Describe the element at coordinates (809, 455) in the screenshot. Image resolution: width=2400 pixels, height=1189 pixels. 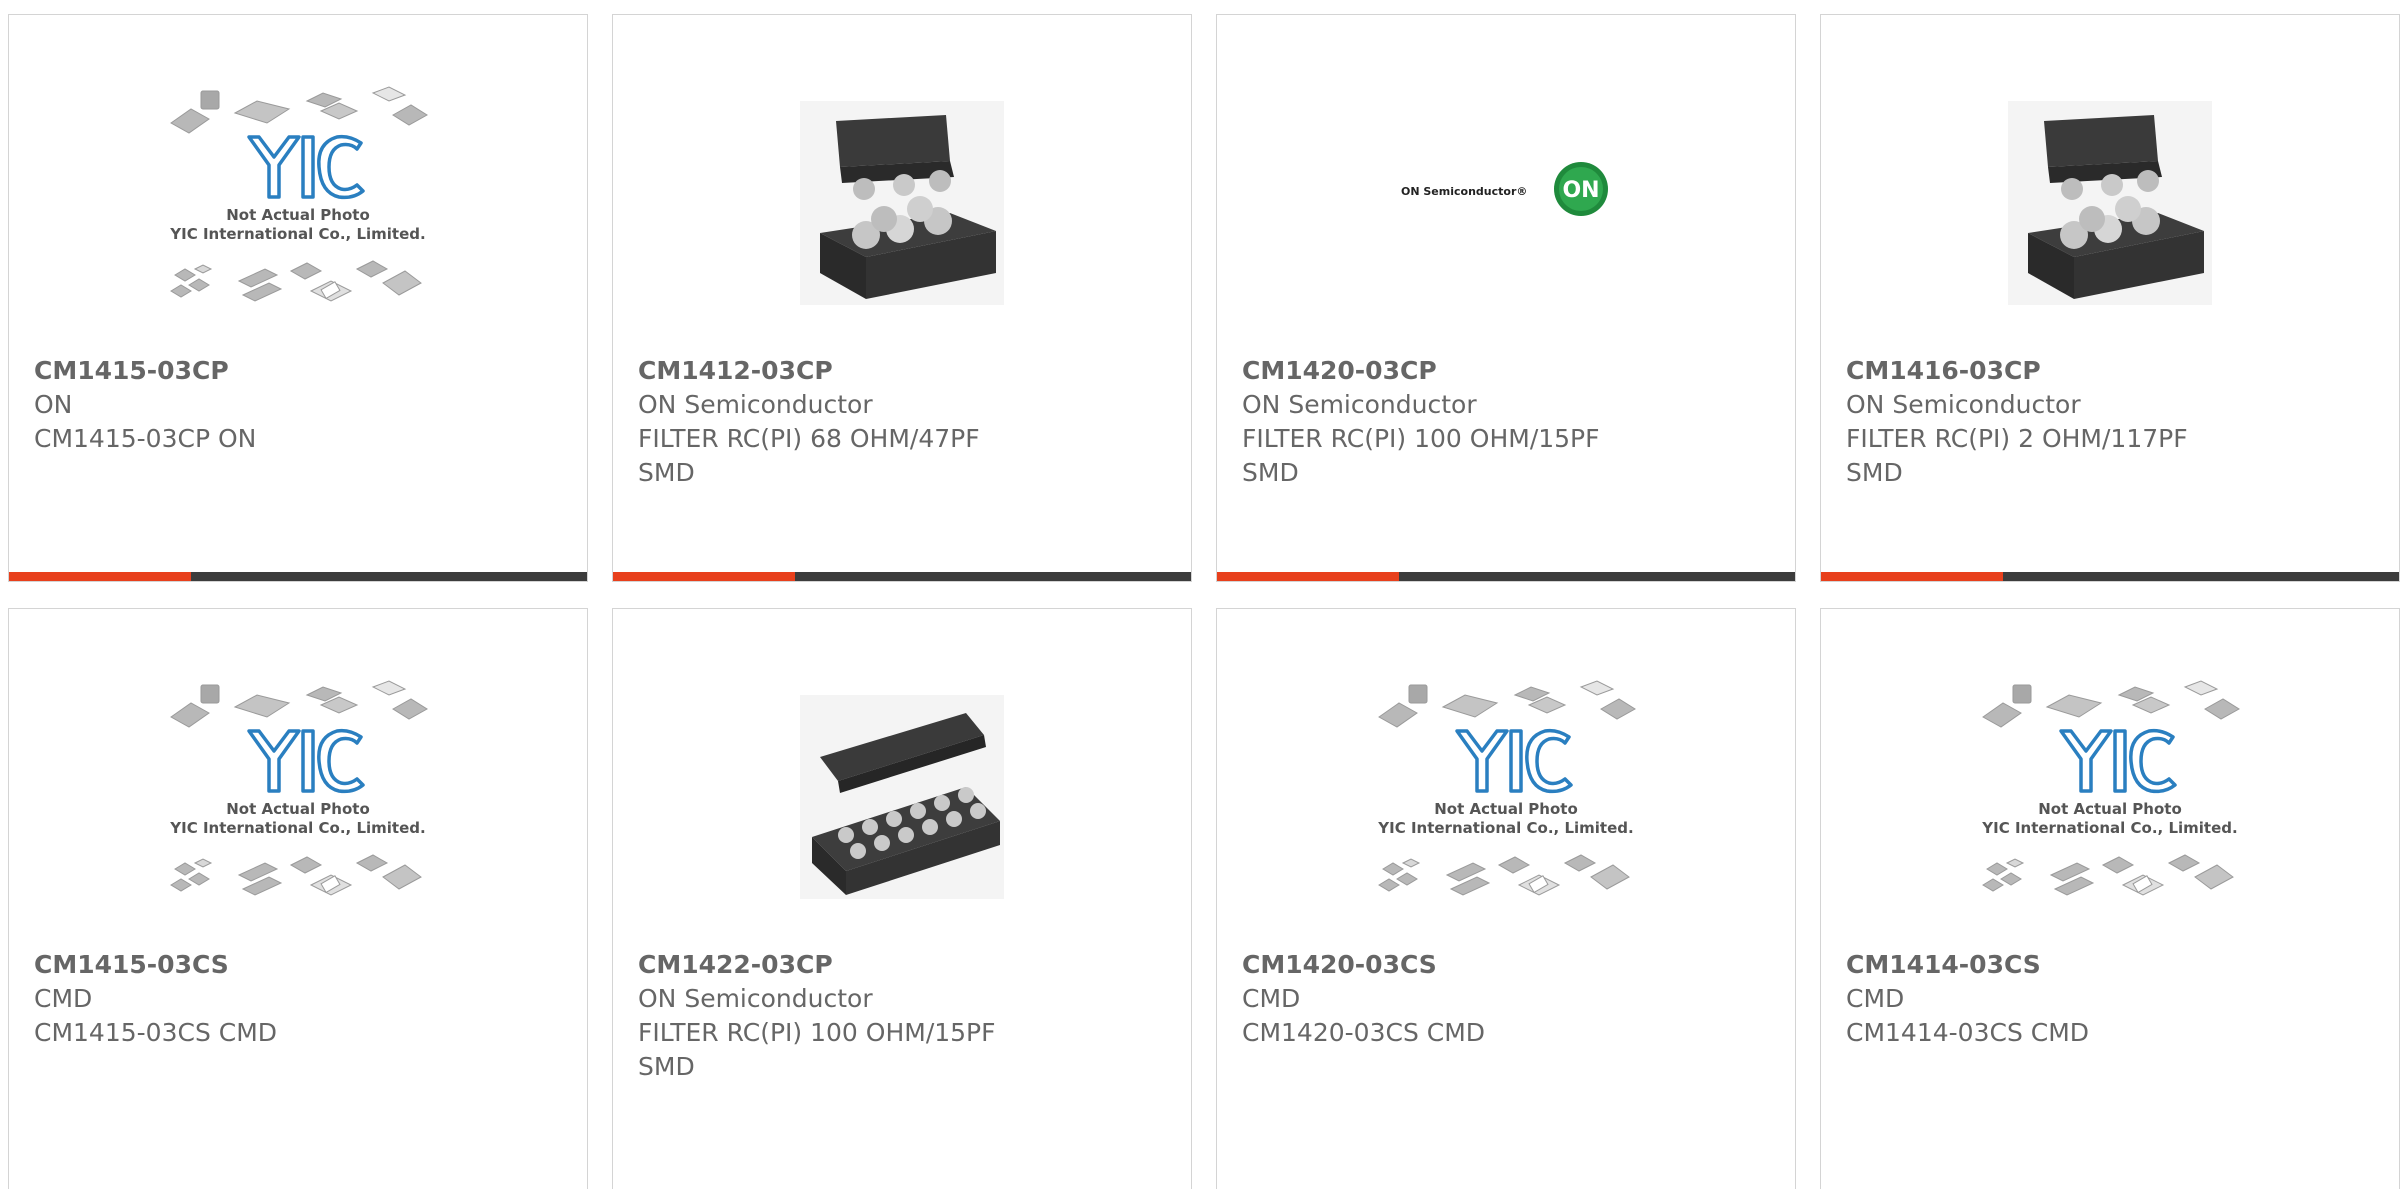
I see `description-label: FILTER RC(PI) 68 OHM/47PF SMD` at that location.